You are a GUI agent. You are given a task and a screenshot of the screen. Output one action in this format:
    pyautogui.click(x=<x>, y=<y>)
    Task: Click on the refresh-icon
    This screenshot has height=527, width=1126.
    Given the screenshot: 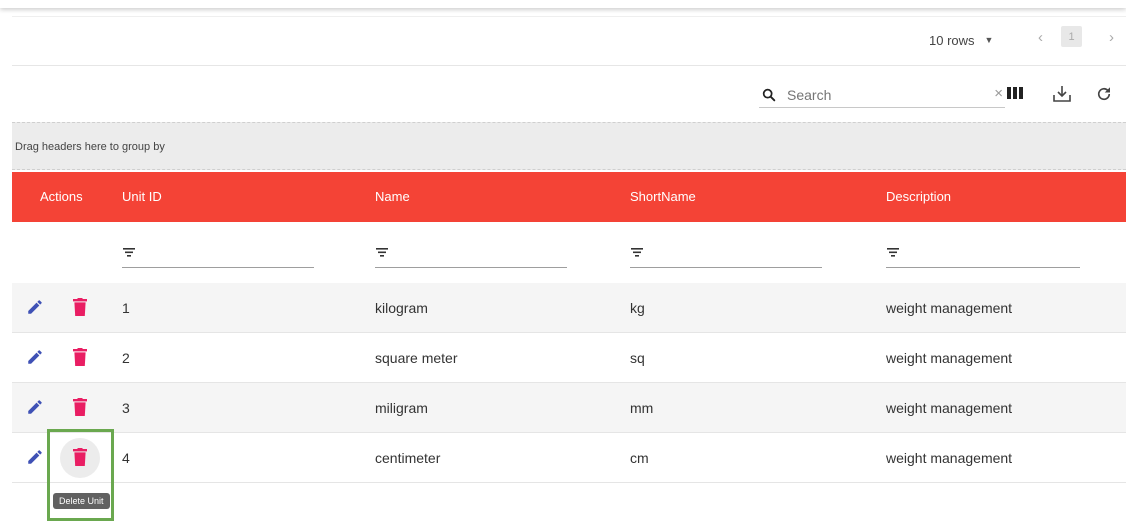 What is the action you would take?
    pyautogui.click(x=1104, y=94)
    